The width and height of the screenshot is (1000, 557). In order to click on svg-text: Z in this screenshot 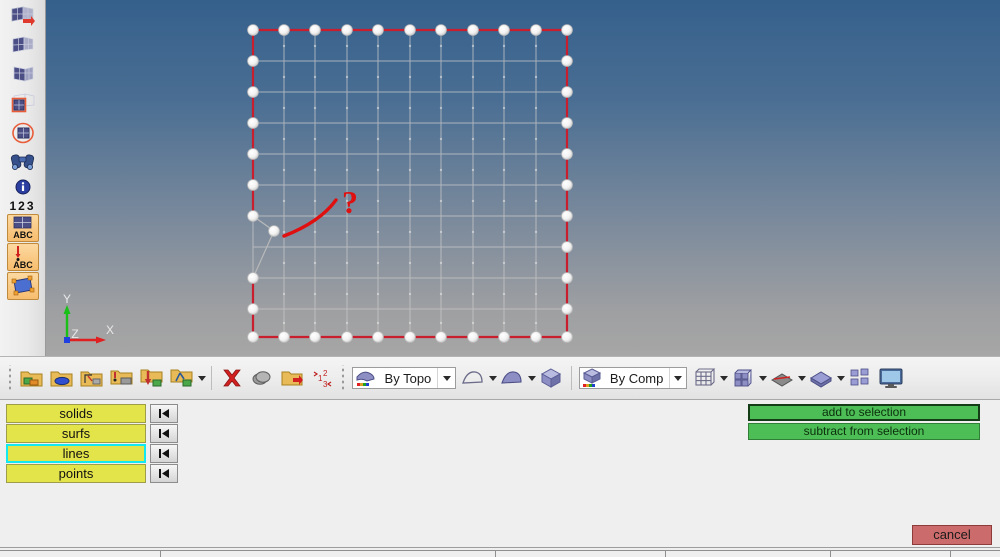, I will do `click(74, 334)`.